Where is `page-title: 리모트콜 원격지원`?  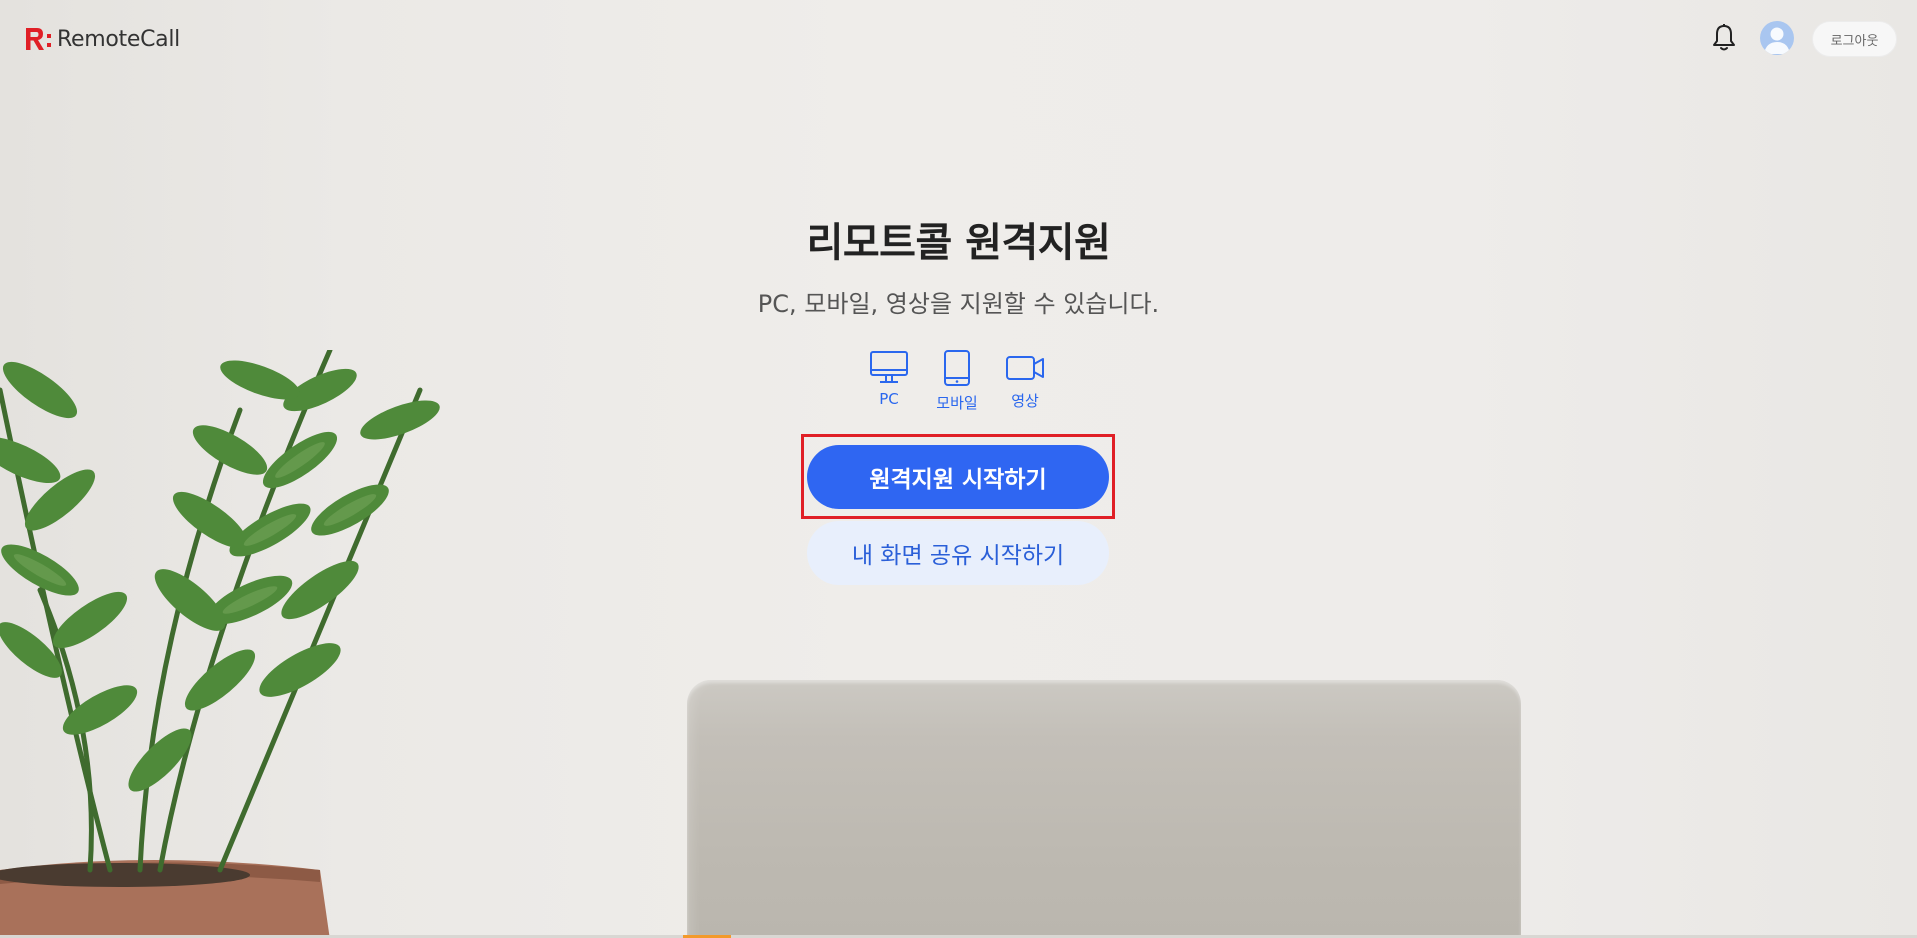
page-title: 리모트콜 원격지원 is located at coordinates (958, 243).